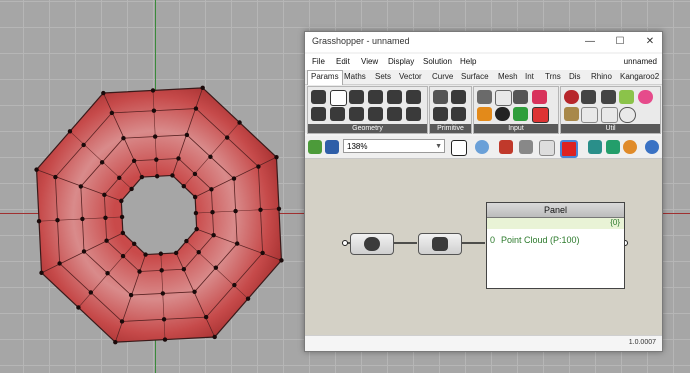  Describe the element at coordinates (401, 61) in the screenshot. I see `menu-display: Display` at that location.